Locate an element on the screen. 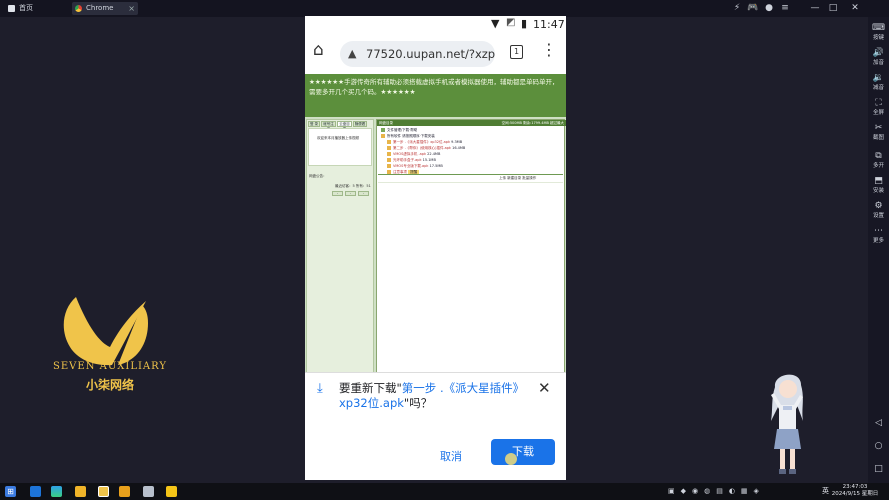 This screenshot has width=889, height=500. taskbar-clock: 23:47:03 2024/9/15 星期日 is located at coordinates (855, 491).